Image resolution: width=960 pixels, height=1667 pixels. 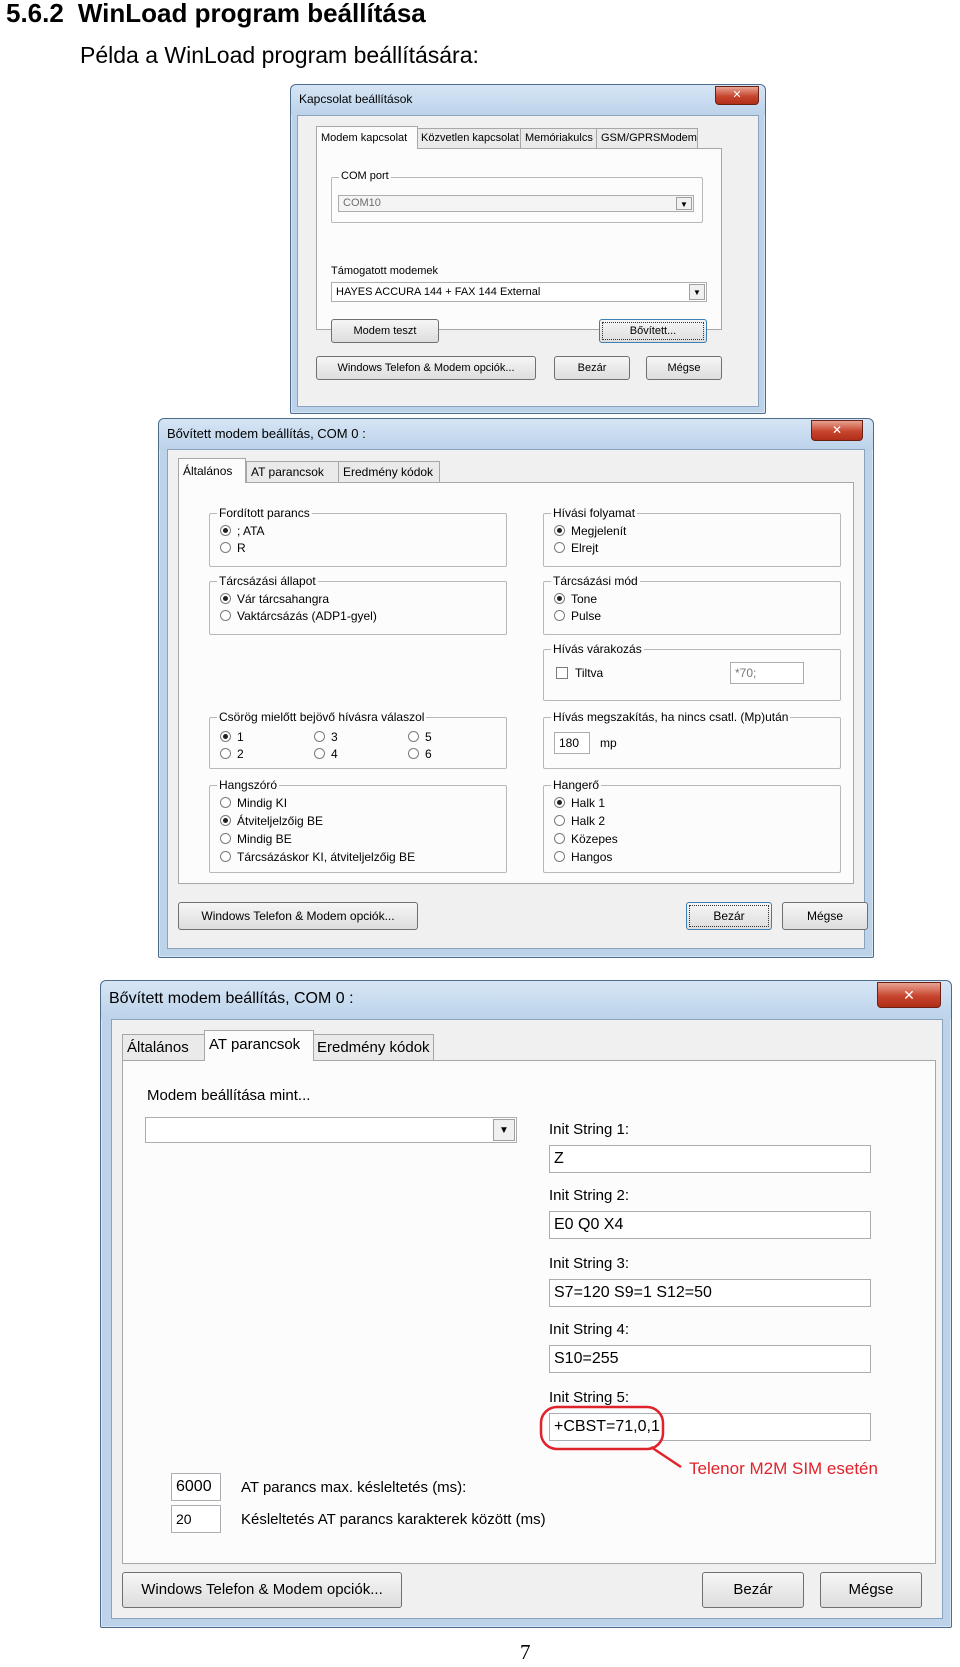 What do you see at coordinates (588, 803) in the screenshot?
I see `radio-label: Halk 1` at bounding box center [588, 803].